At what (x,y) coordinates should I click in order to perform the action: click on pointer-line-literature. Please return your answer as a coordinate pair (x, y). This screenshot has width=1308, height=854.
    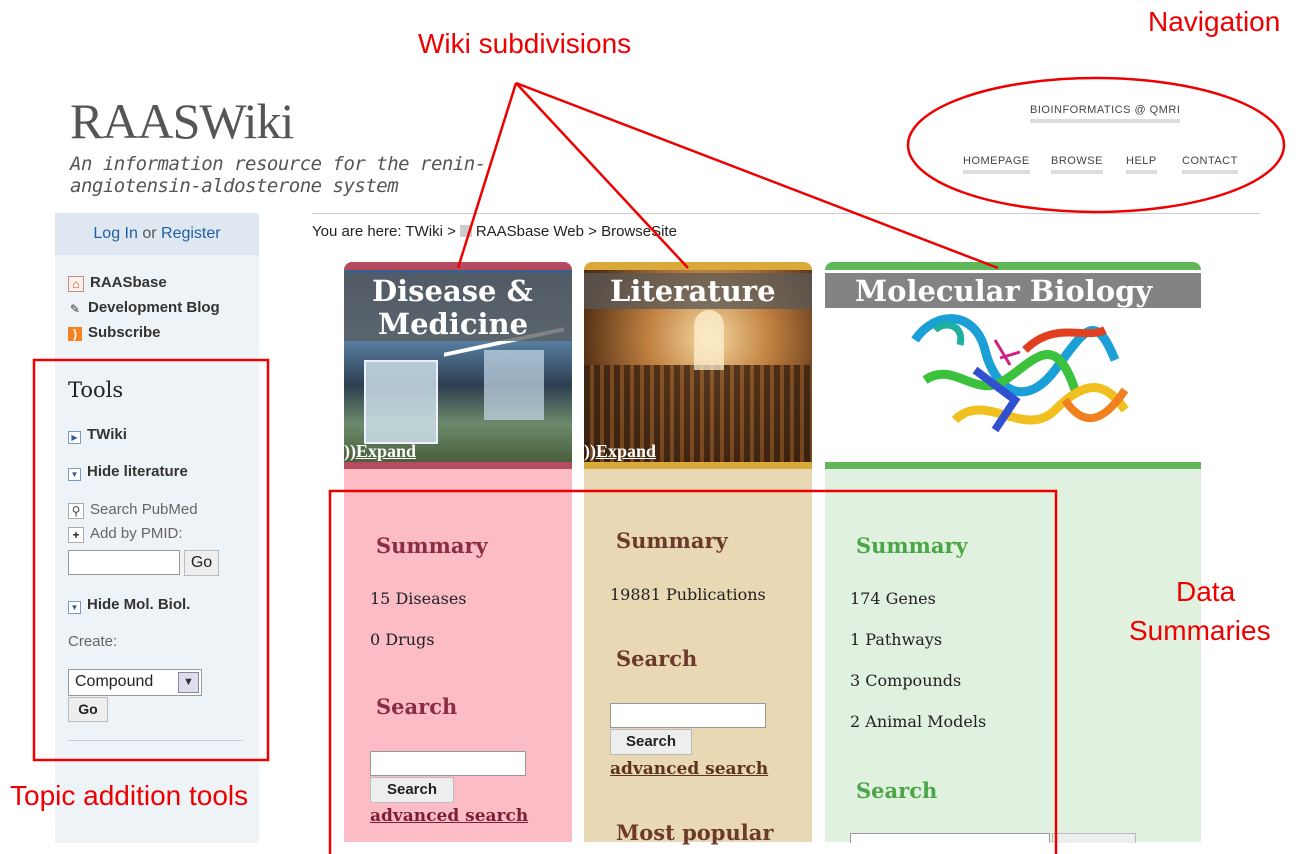
    Looking at the image, I should click on (602, 175).